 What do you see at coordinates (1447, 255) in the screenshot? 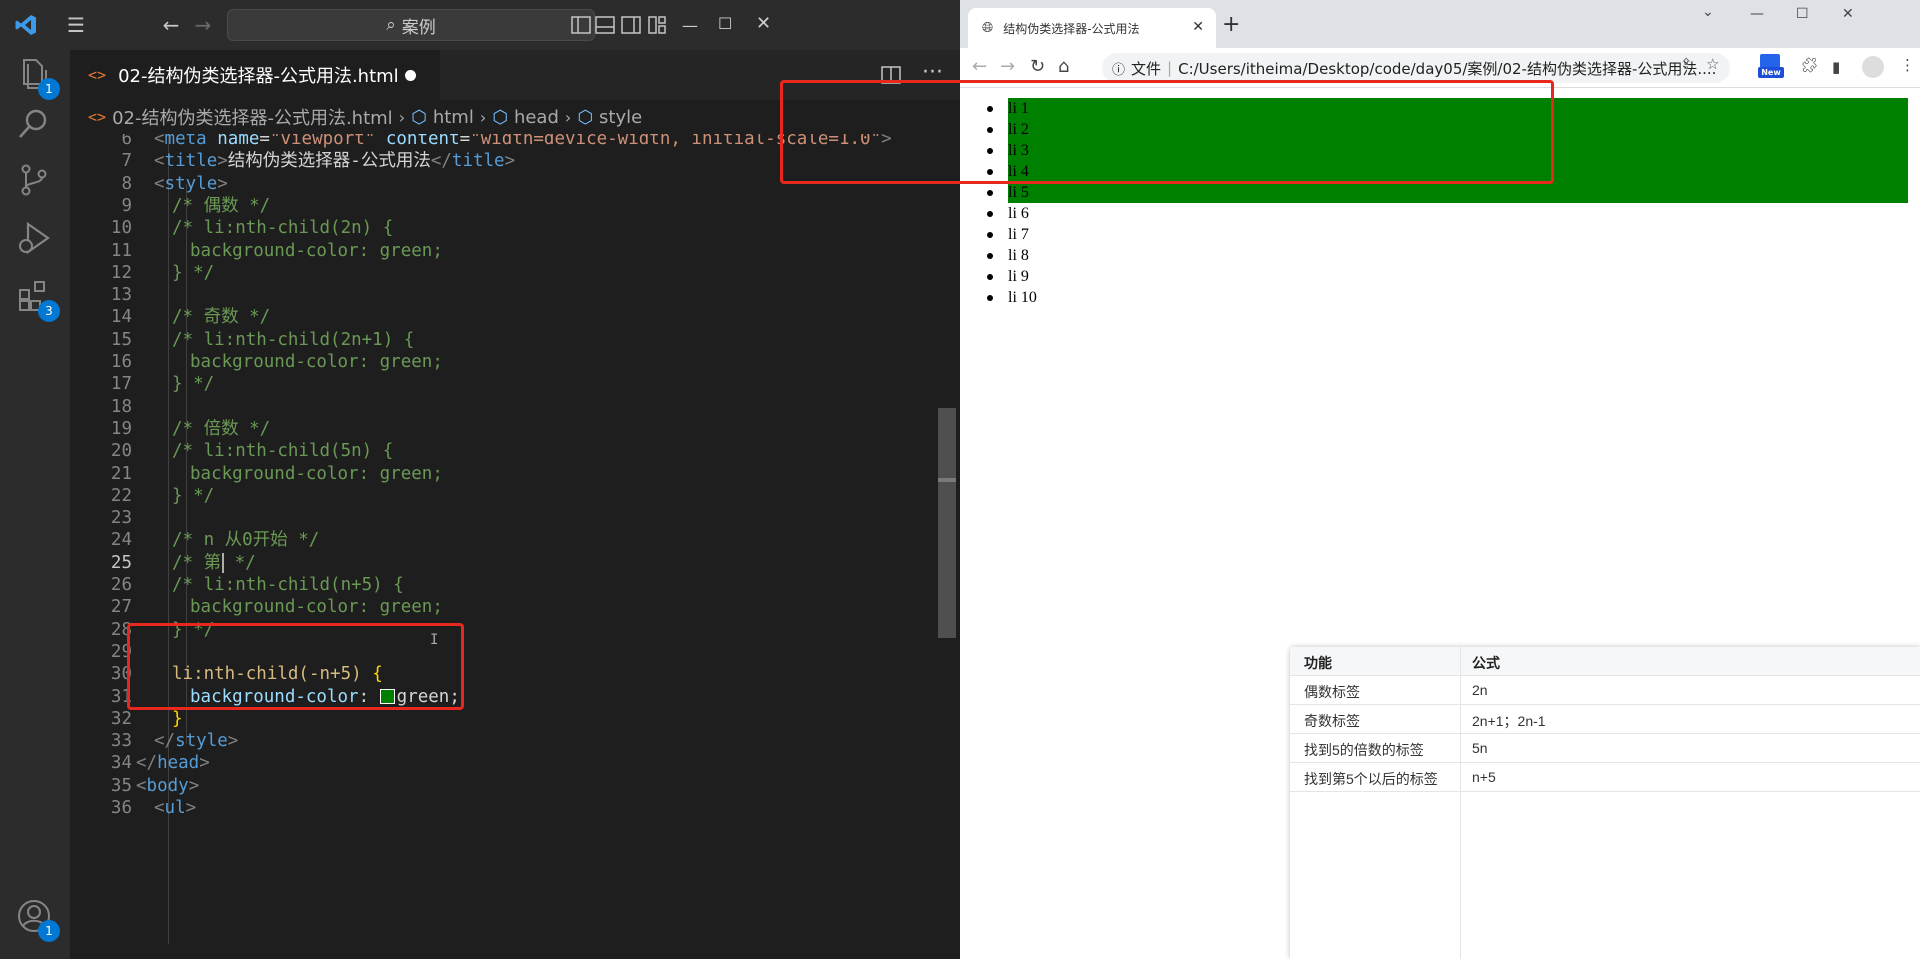
I see `list-item: li 8` at bounding box center [1447, 255].